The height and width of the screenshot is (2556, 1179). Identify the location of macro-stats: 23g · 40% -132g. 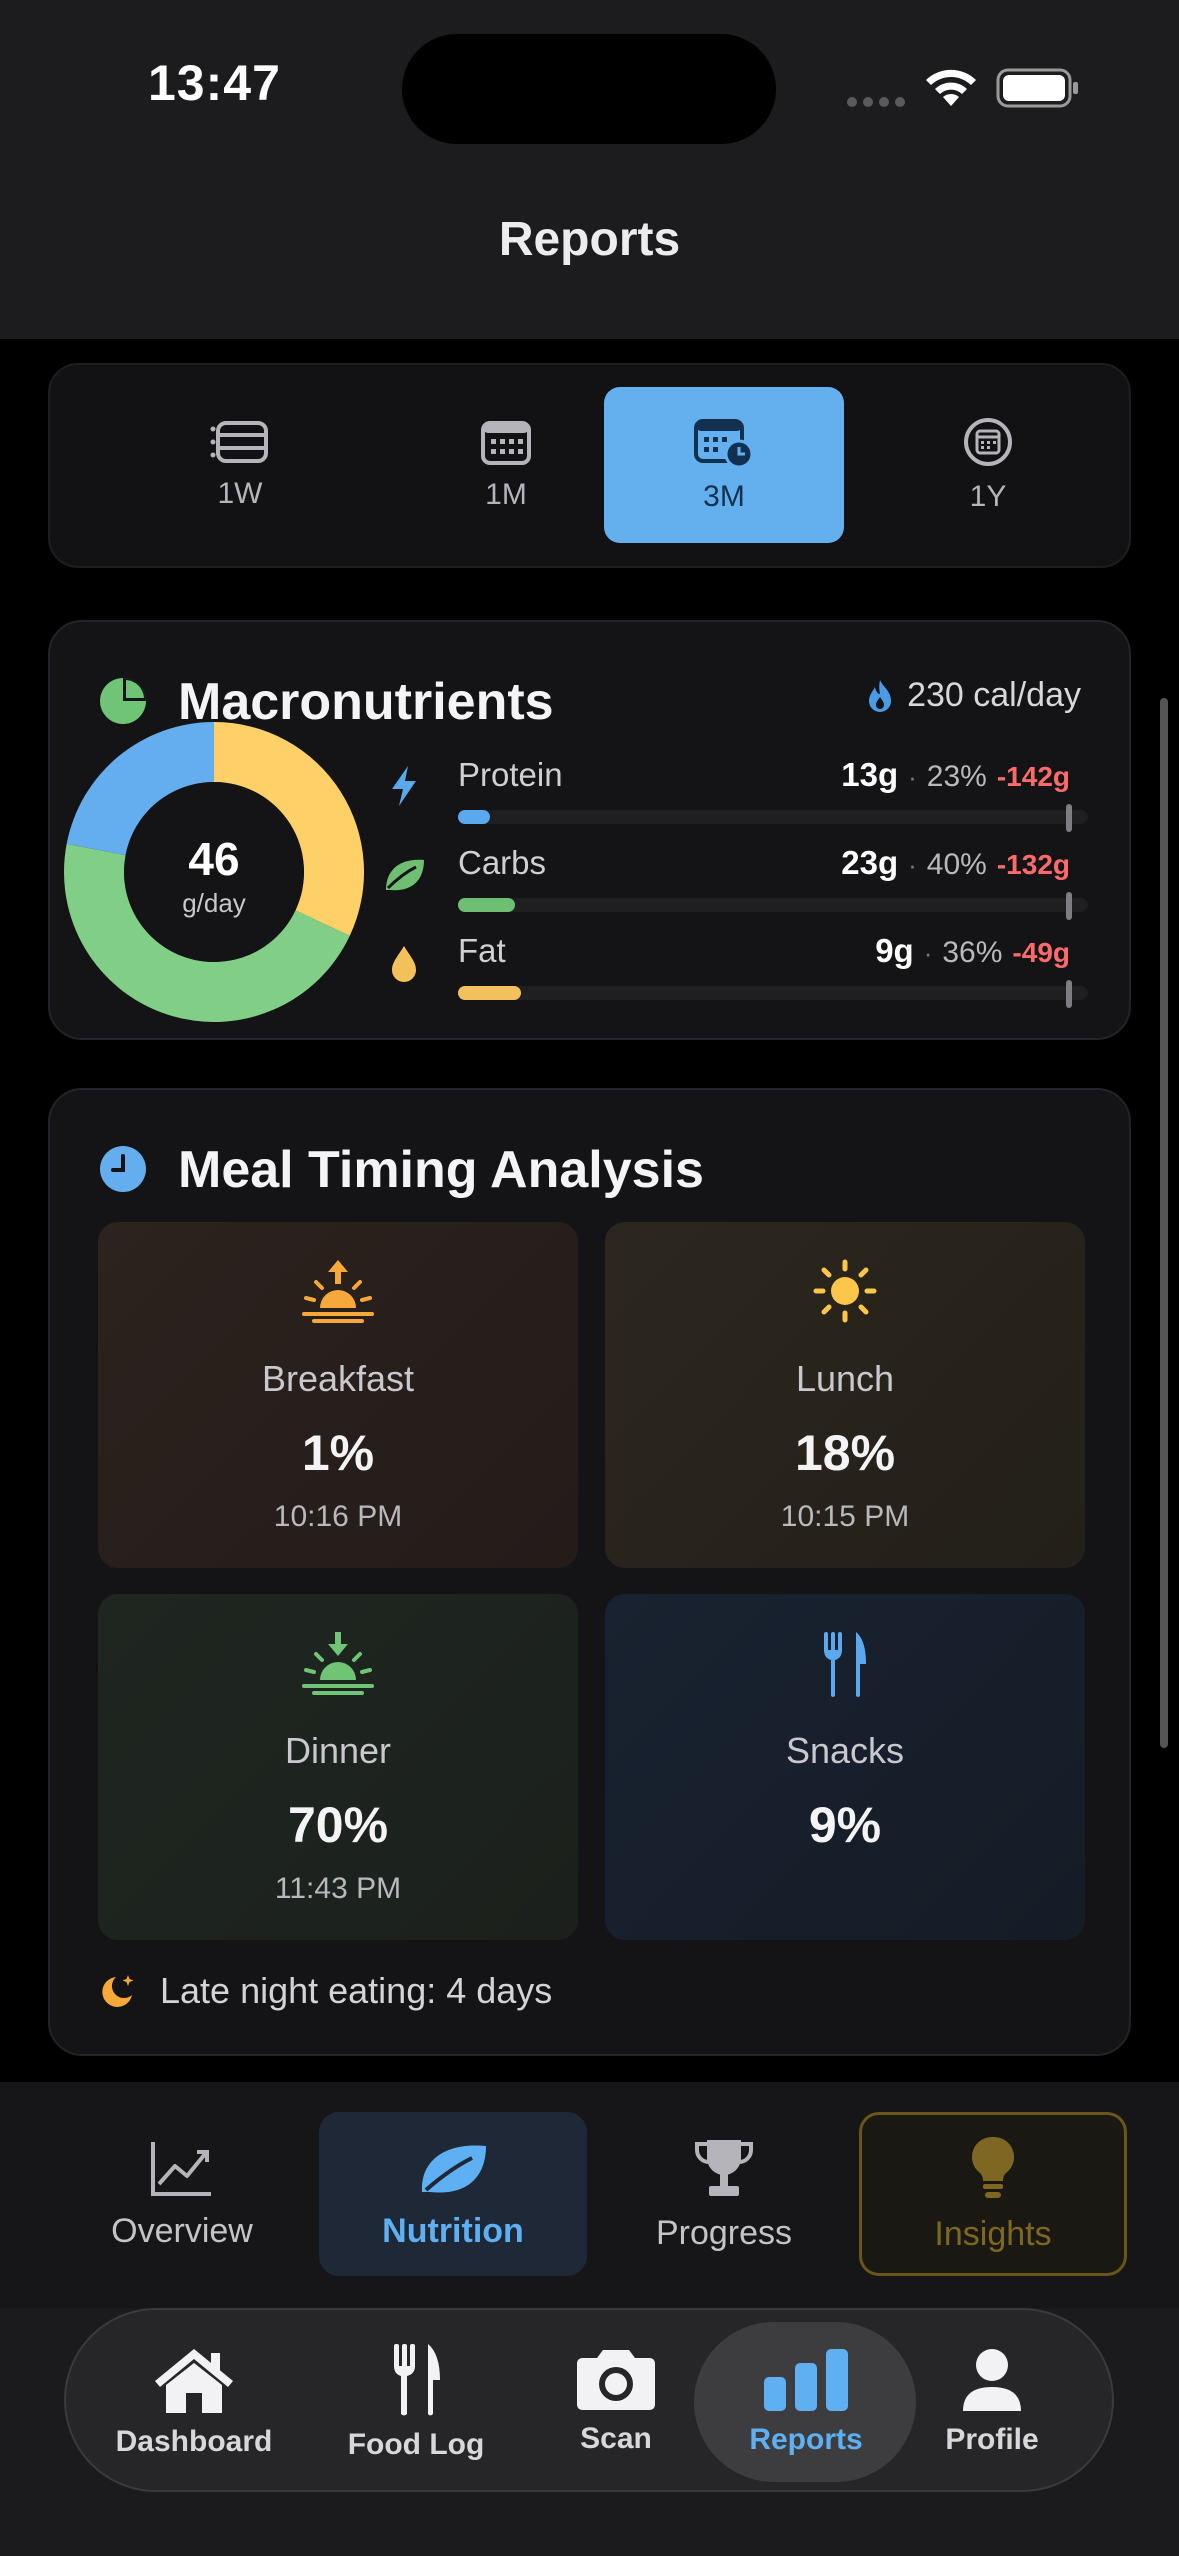
(955, 863).